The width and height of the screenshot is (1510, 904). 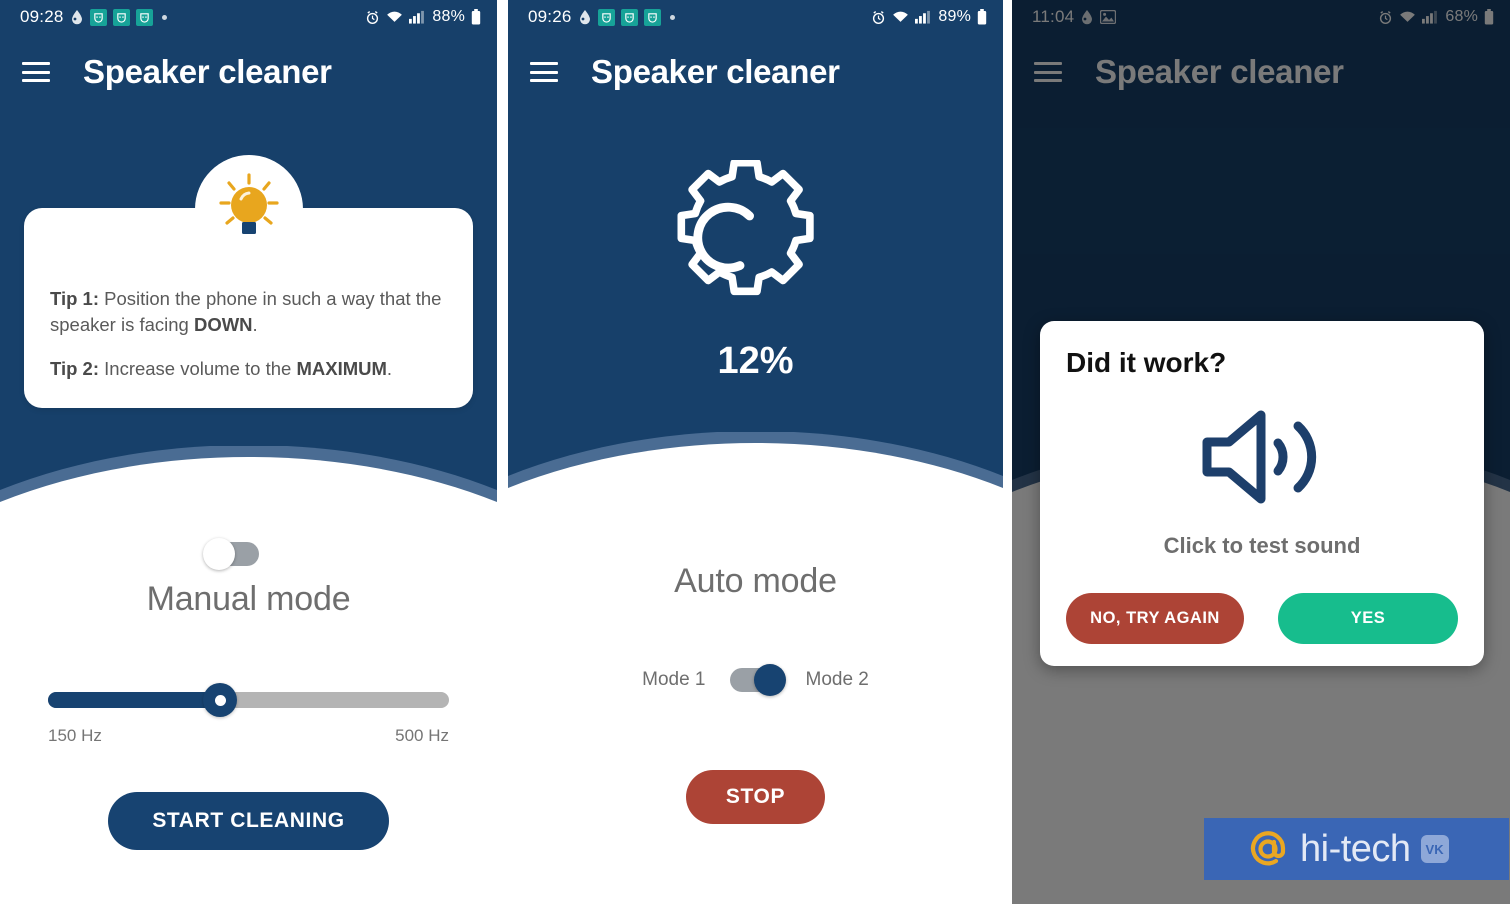 I want to click on status-bar-right: 88%, so click(x=423, y=17).